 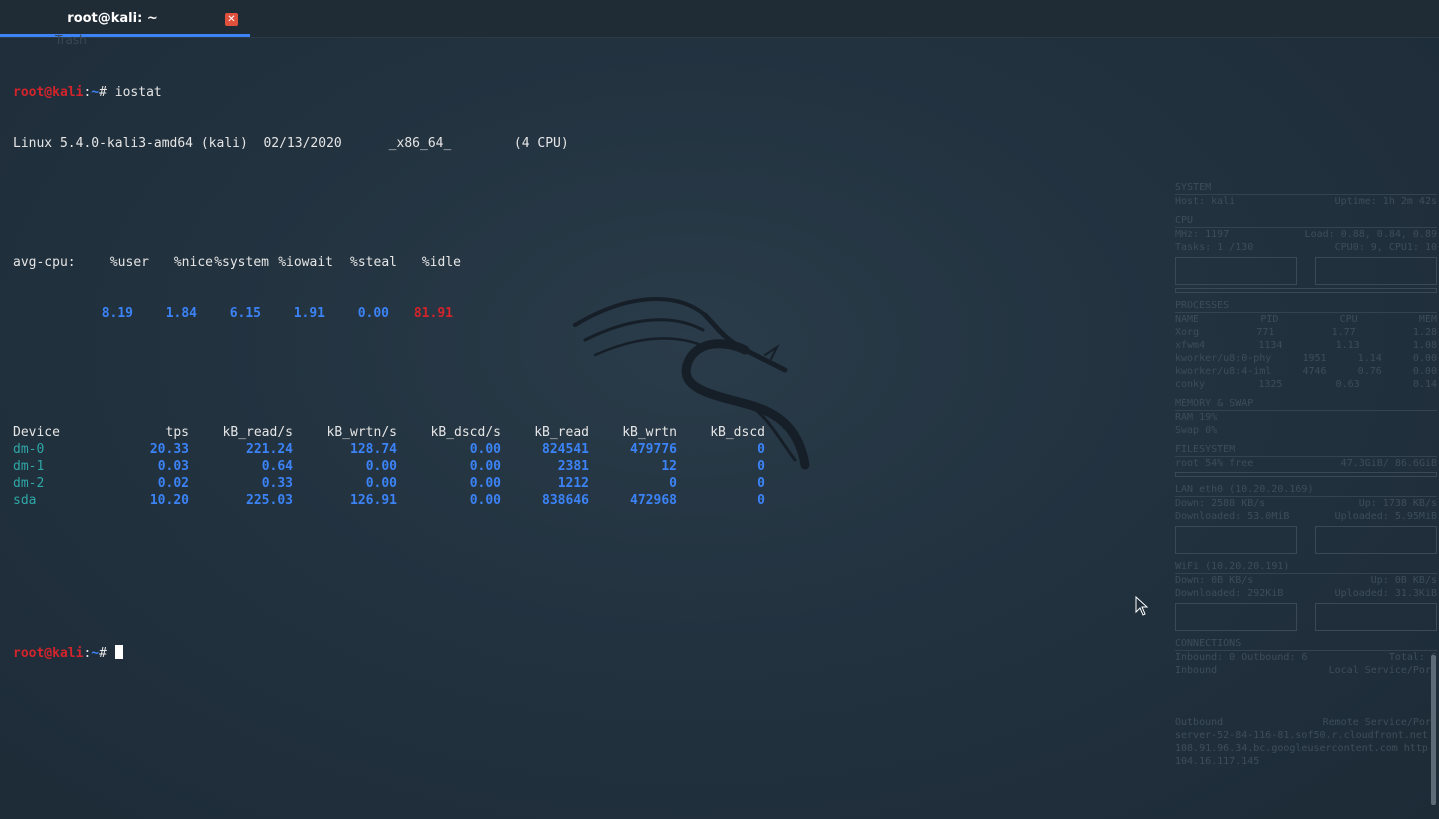 I want to click on col-tps: tps, so click(x=177, y=432).